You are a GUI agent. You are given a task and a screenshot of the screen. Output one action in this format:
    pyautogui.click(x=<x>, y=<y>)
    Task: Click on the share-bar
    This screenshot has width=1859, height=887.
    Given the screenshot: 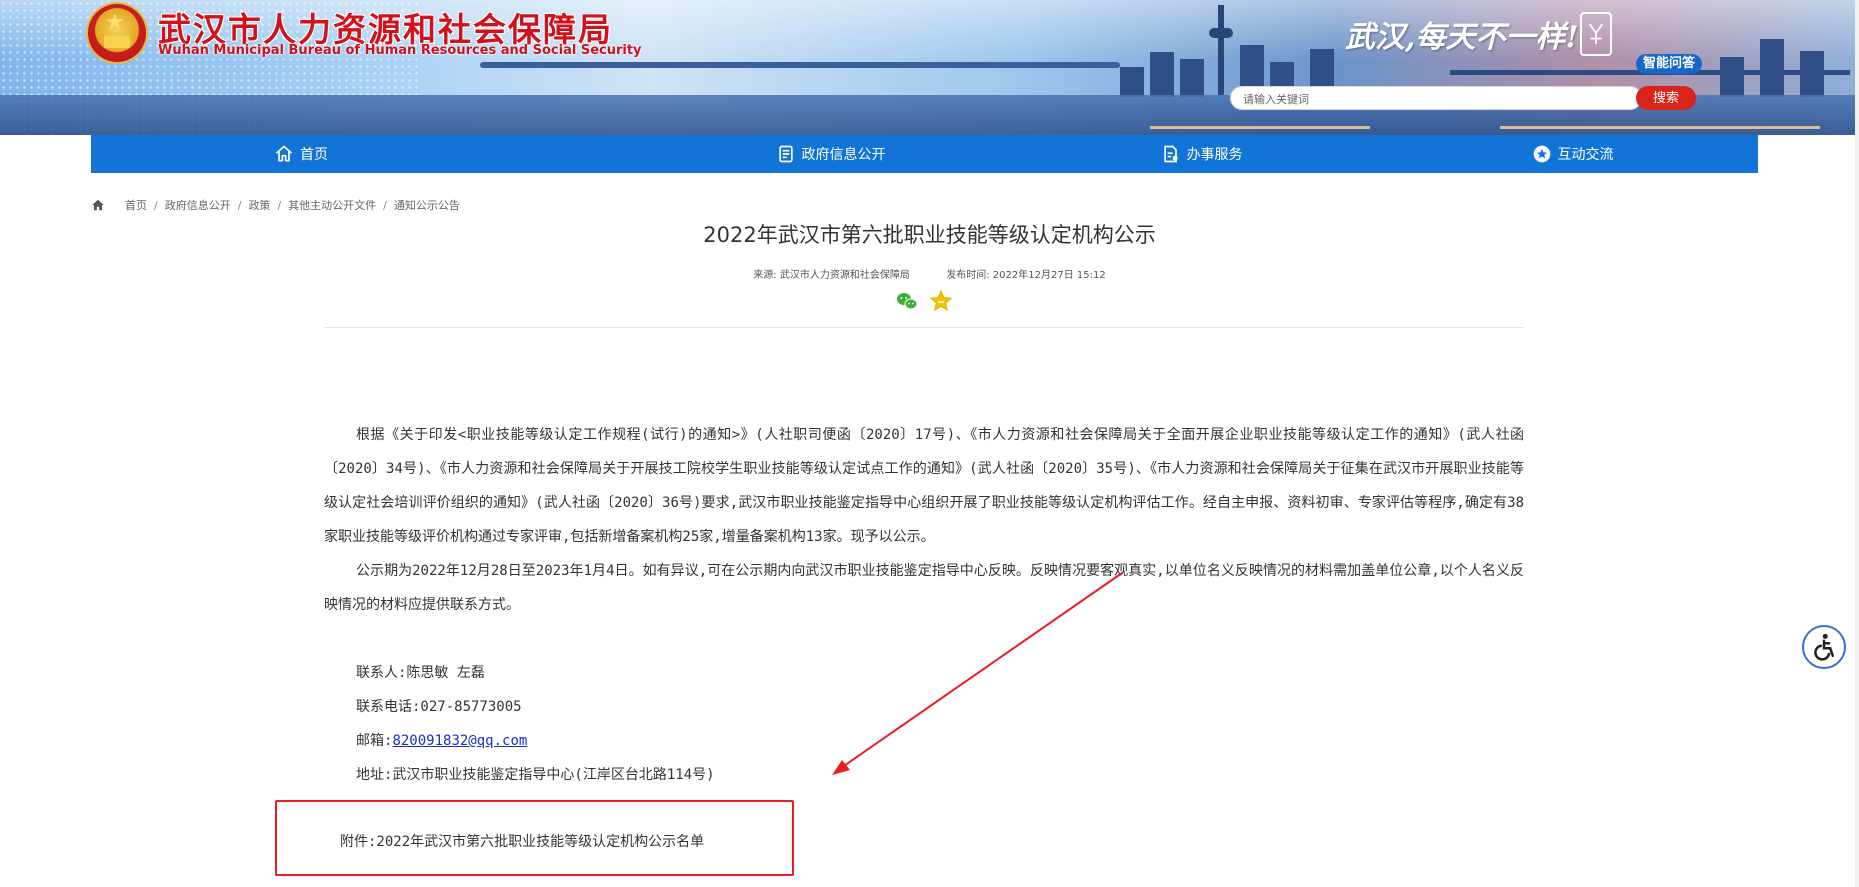 What is the action you would take?
    pyautogui.click(x=924, y=301)
    